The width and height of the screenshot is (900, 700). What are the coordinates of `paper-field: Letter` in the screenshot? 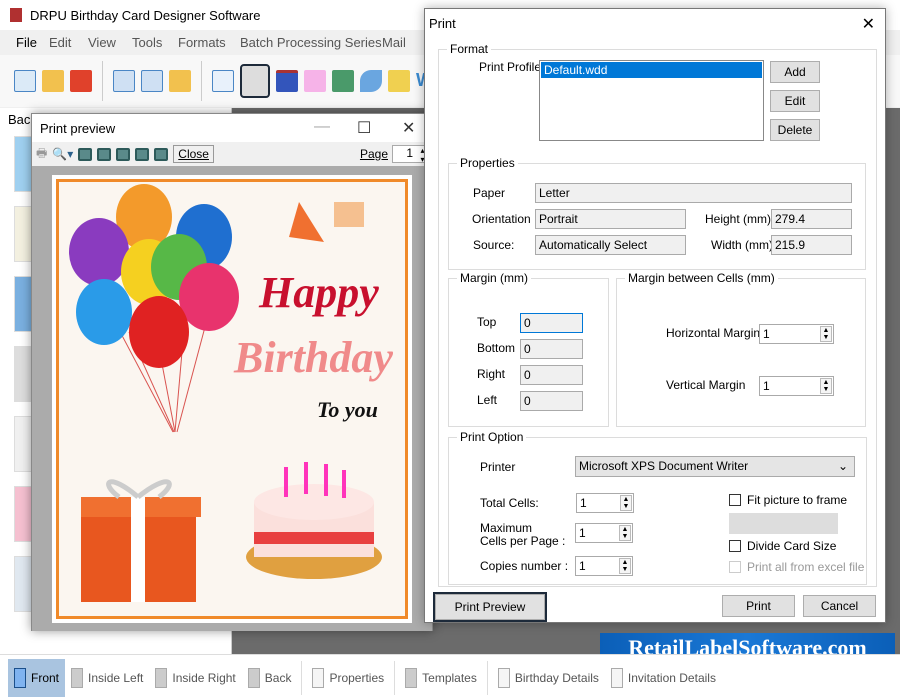 It's located at (693, 193).